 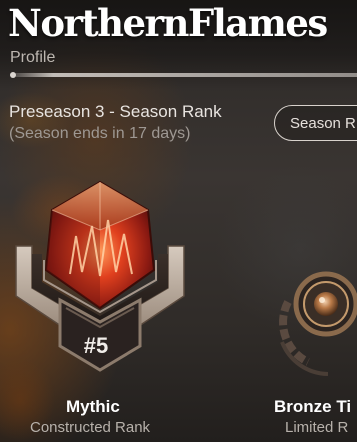 I want to click on season-rank-title: Preseason 3 - Season Rank, so click(x=115, y=111).